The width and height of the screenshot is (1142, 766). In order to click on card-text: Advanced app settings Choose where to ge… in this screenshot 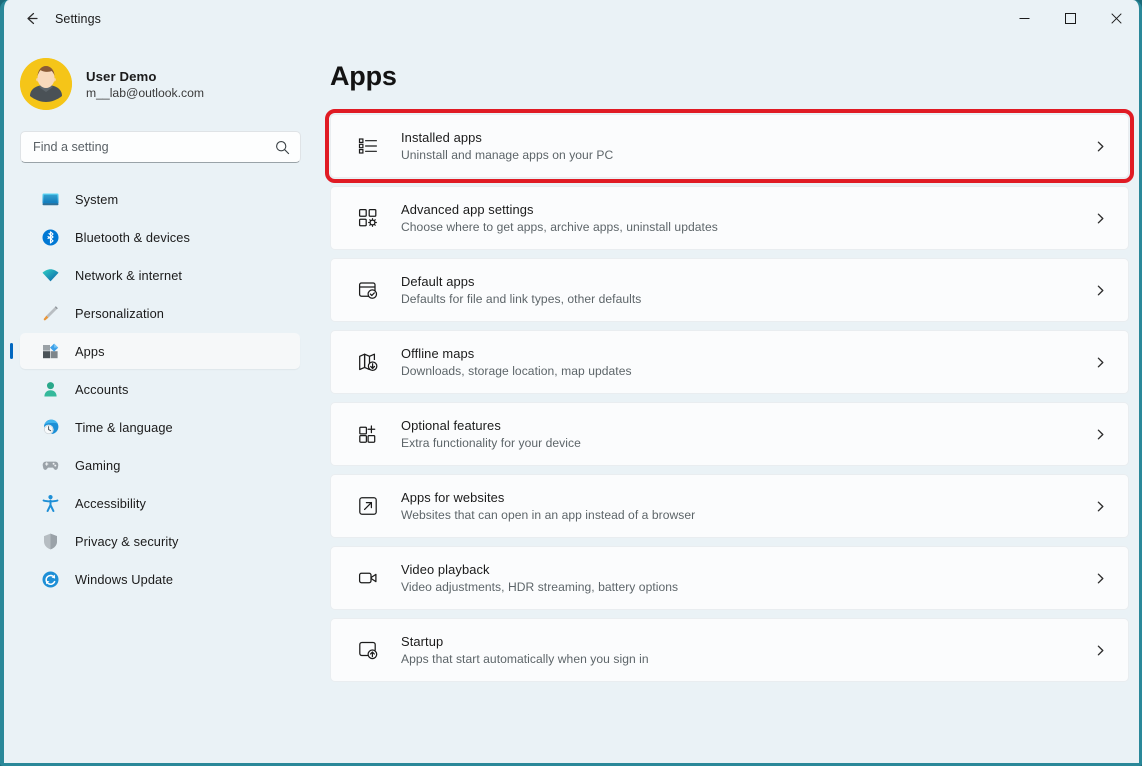, I will do `click(745, 218)`.